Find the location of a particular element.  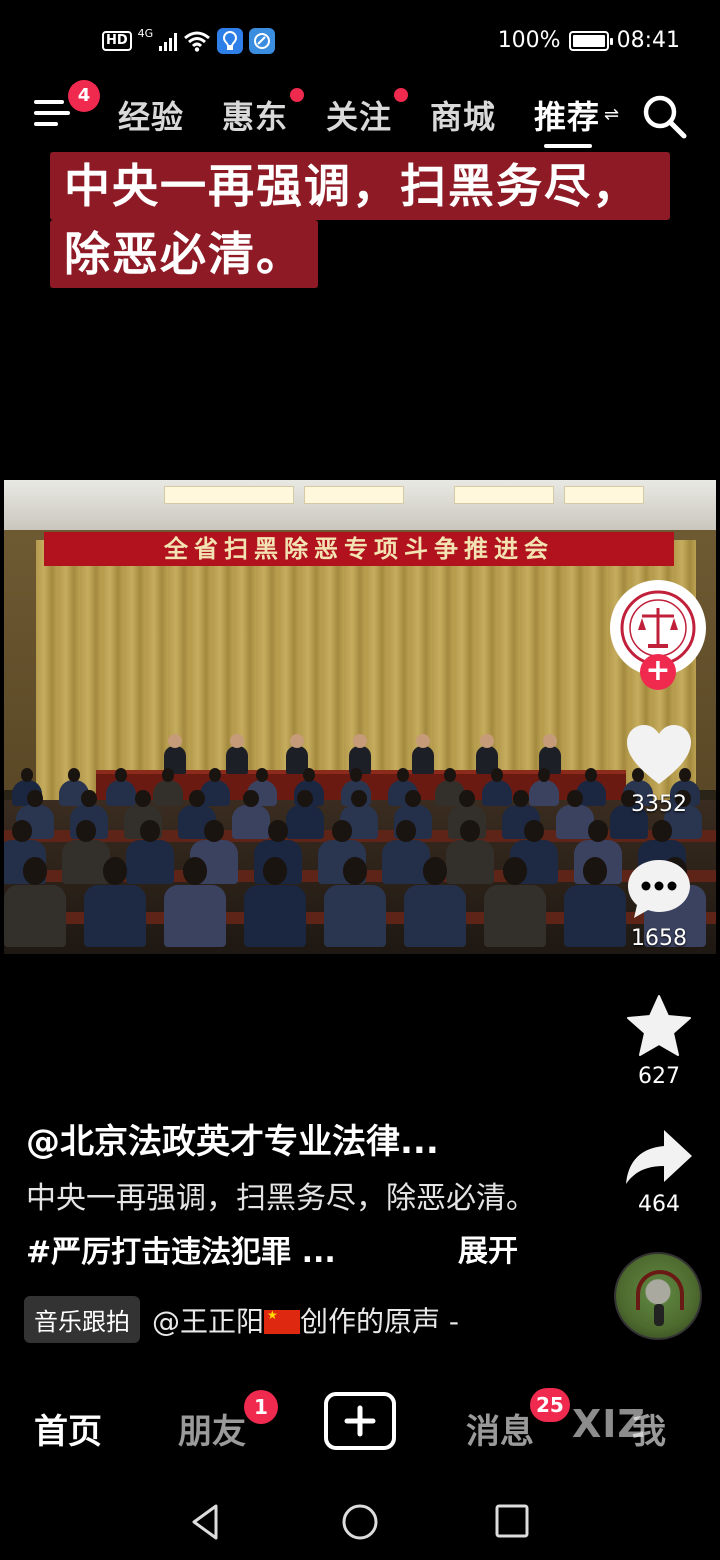

home-circle-icon is located at coordinates (360, 1522).